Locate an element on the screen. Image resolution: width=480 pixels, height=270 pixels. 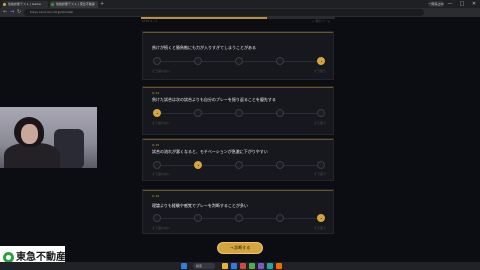
browser-app-icon is located at coordinates (234, 266).